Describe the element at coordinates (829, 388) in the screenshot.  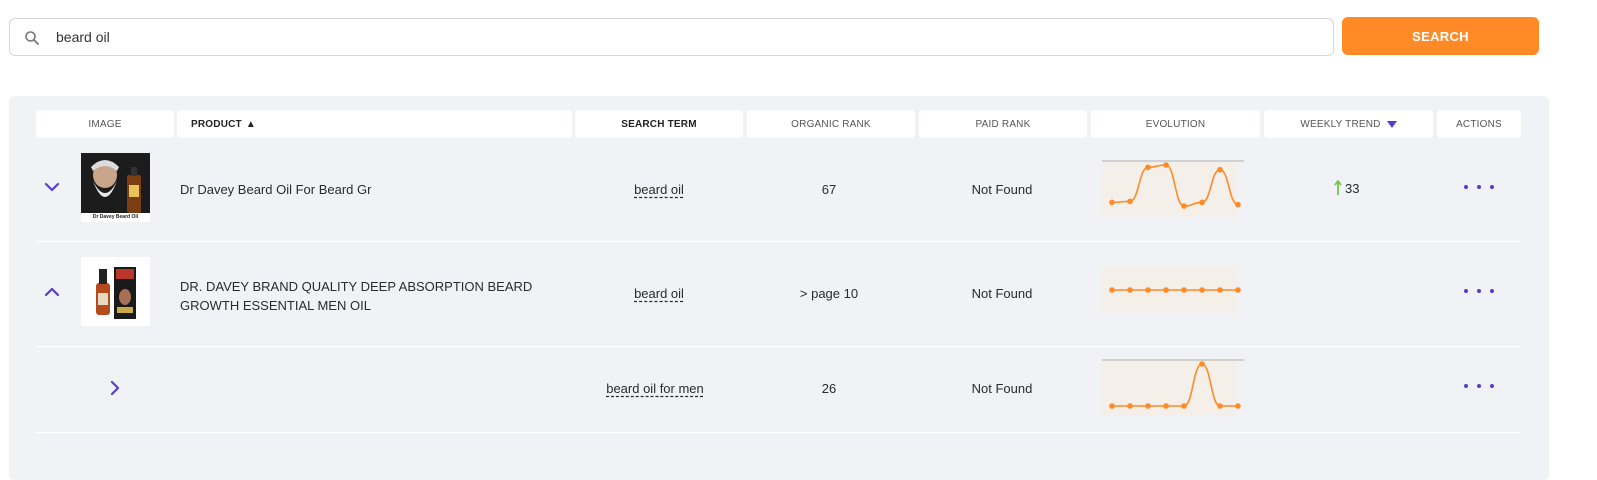
I see `organic-rank: 26` at that location.